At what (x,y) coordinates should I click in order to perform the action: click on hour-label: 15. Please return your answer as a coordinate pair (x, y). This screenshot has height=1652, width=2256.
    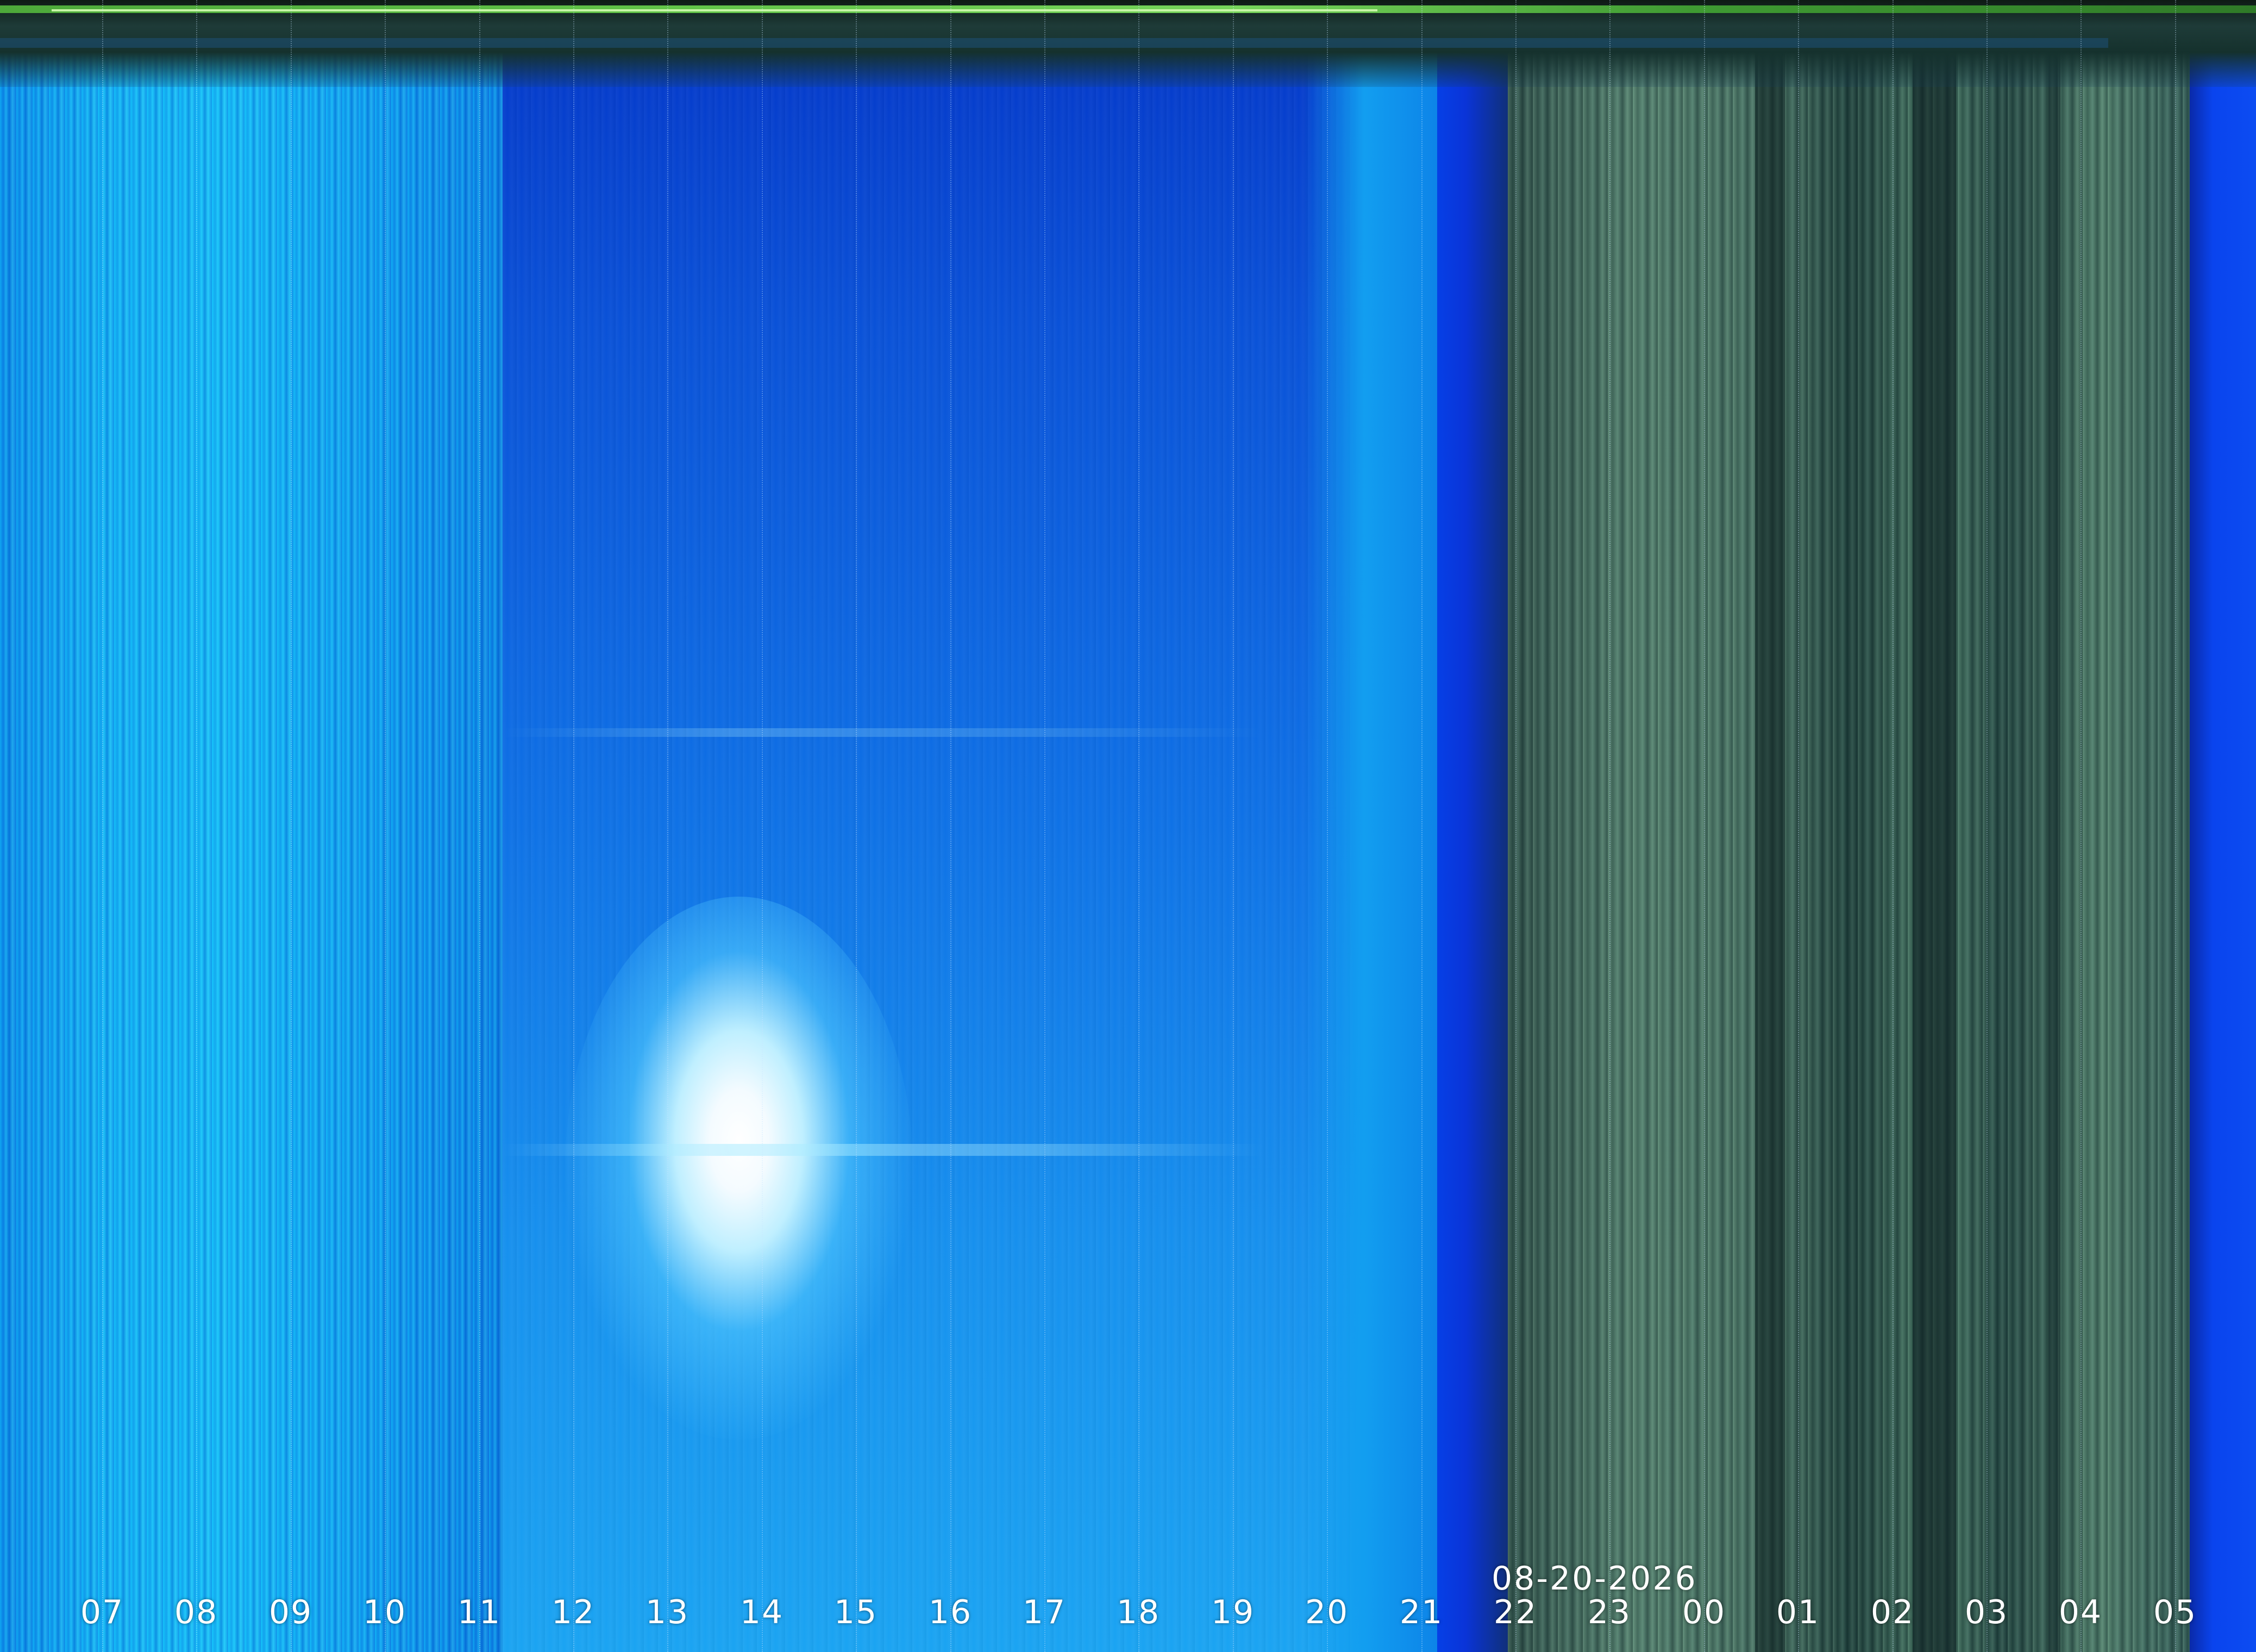
    Looking at the image, I should click on (856, 1612).